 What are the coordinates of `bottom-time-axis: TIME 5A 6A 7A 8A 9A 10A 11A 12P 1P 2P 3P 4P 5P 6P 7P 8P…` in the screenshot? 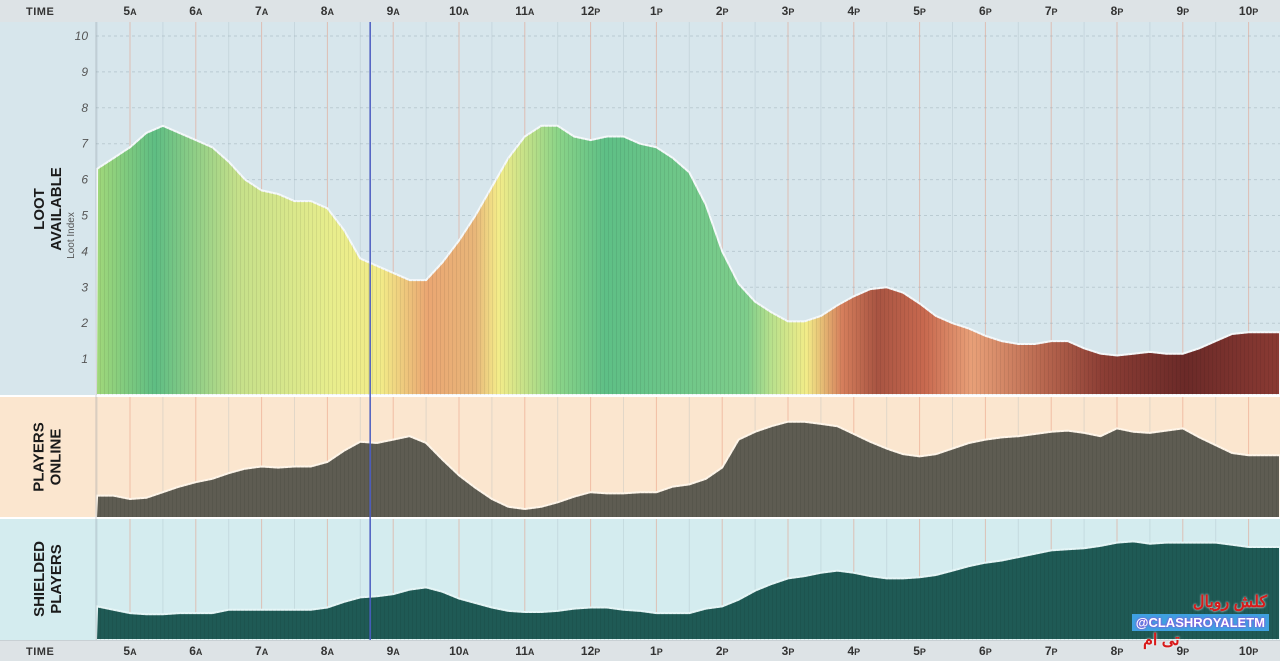 It's located at (640, 650).